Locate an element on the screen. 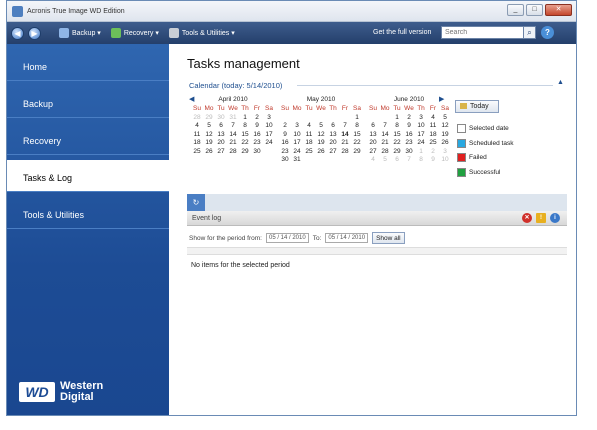 The image size is (597, 430). toolbar-tools-menu: Tools & Utilities ▾ is located at coordinates (201, 33).